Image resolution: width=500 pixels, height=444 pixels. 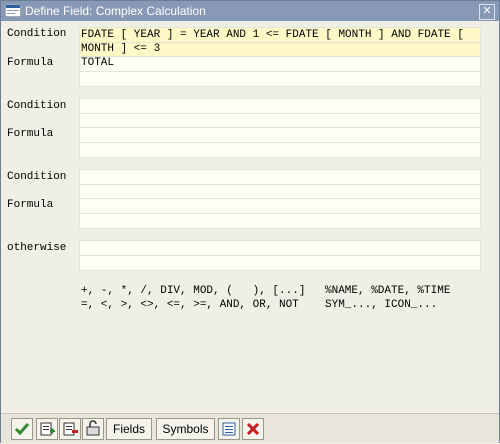 I want to click on condition-label-1: Condition, so click(x=37, y=34).